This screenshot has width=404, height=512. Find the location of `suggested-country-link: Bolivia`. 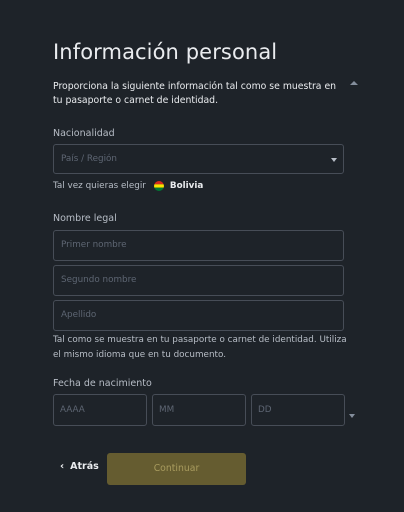

suggested-country-link: Bolivia is located at coordinates (186, 186).